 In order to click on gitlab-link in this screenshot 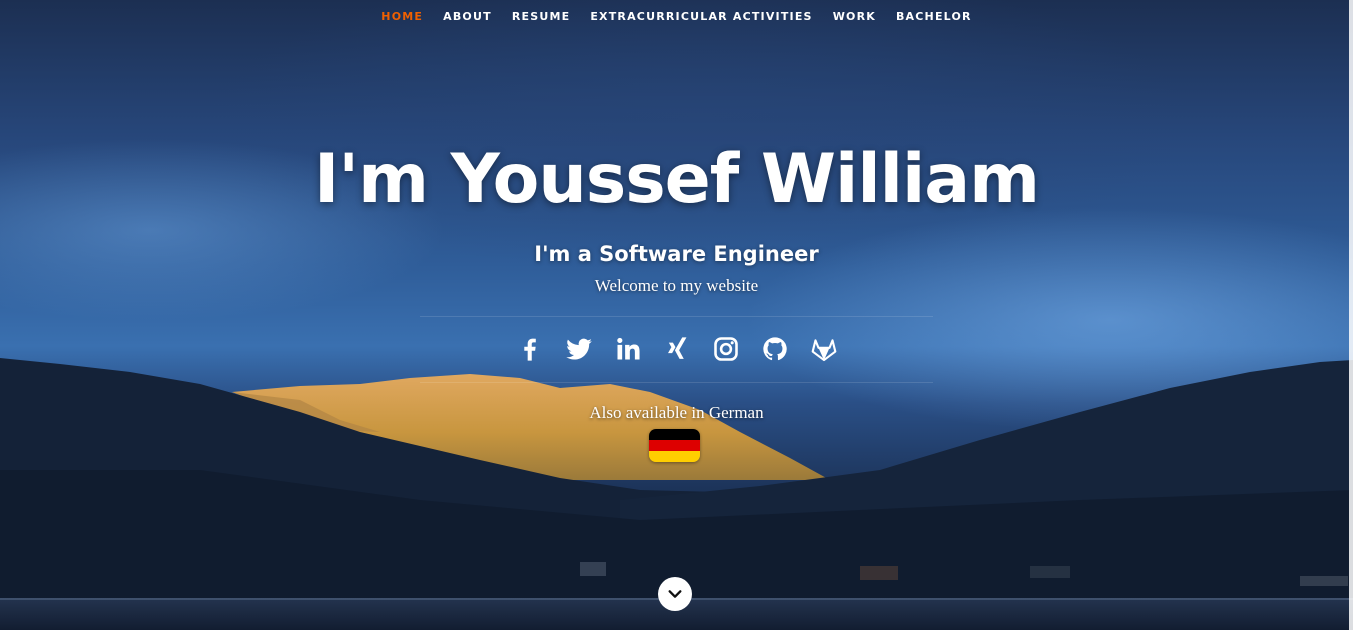, I will do `click(823, 348)`.